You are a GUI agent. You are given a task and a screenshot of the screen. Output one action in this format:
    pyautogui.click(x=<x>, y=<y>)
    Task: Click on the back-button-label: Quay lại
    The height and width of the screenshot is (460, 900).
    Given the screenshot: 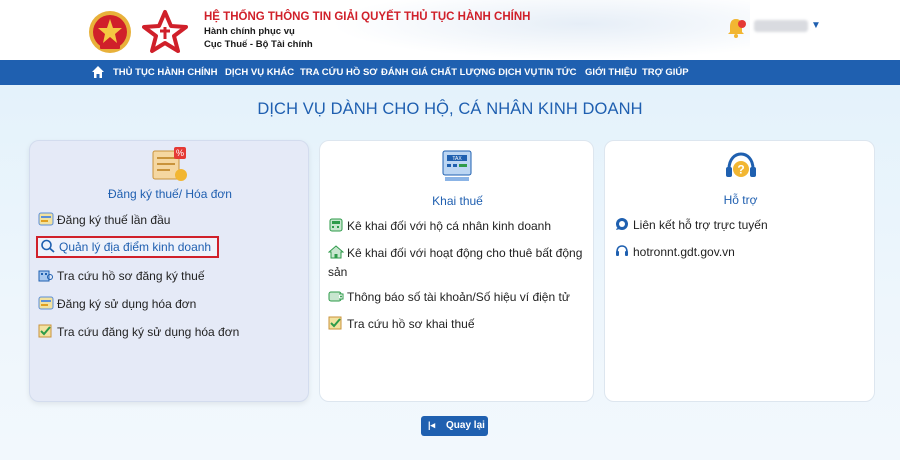 What is the action you would take?
    pyautogui.click(x=465, y=425)
    